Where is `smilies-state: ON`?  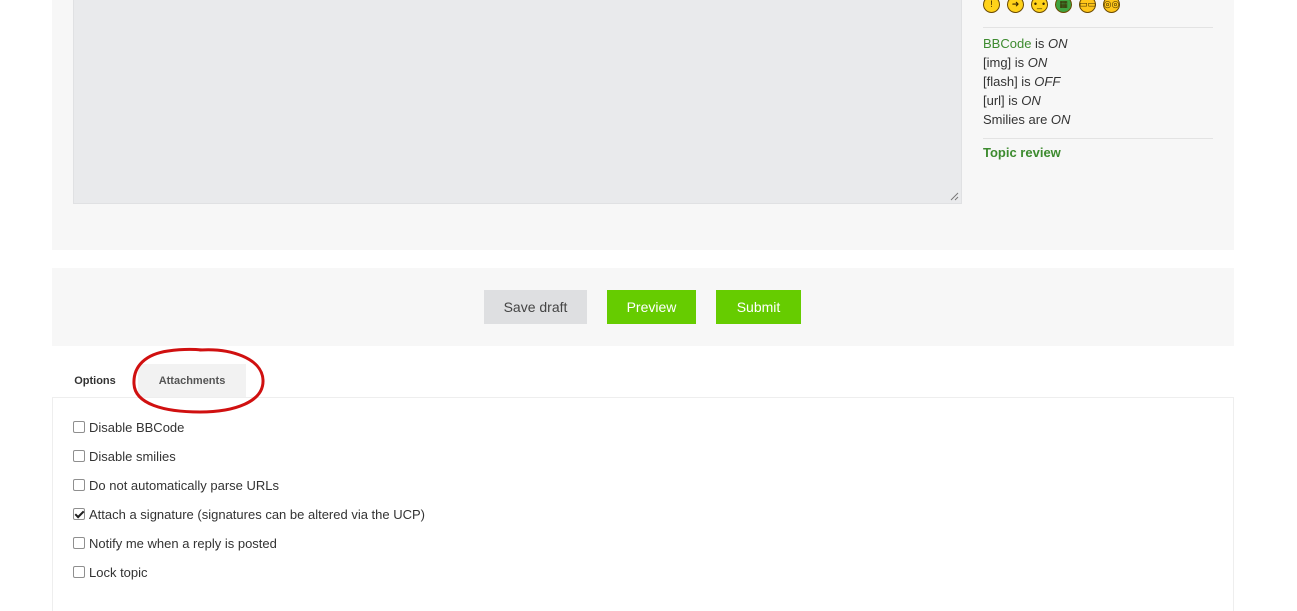
smilies-state: ON is located at coordinates (1060, 119).